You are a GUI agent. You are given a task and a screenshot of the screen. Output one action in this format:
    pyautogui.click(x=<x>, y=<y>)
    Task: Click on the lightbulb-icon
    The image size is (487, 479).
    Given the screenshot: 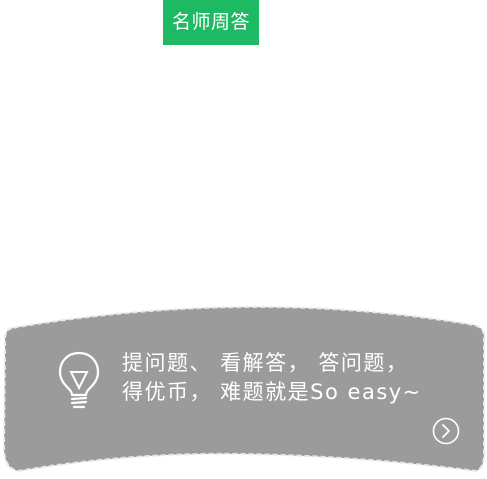 What is the action you would take?
    pyautogui.click(x=79, y=380)
    